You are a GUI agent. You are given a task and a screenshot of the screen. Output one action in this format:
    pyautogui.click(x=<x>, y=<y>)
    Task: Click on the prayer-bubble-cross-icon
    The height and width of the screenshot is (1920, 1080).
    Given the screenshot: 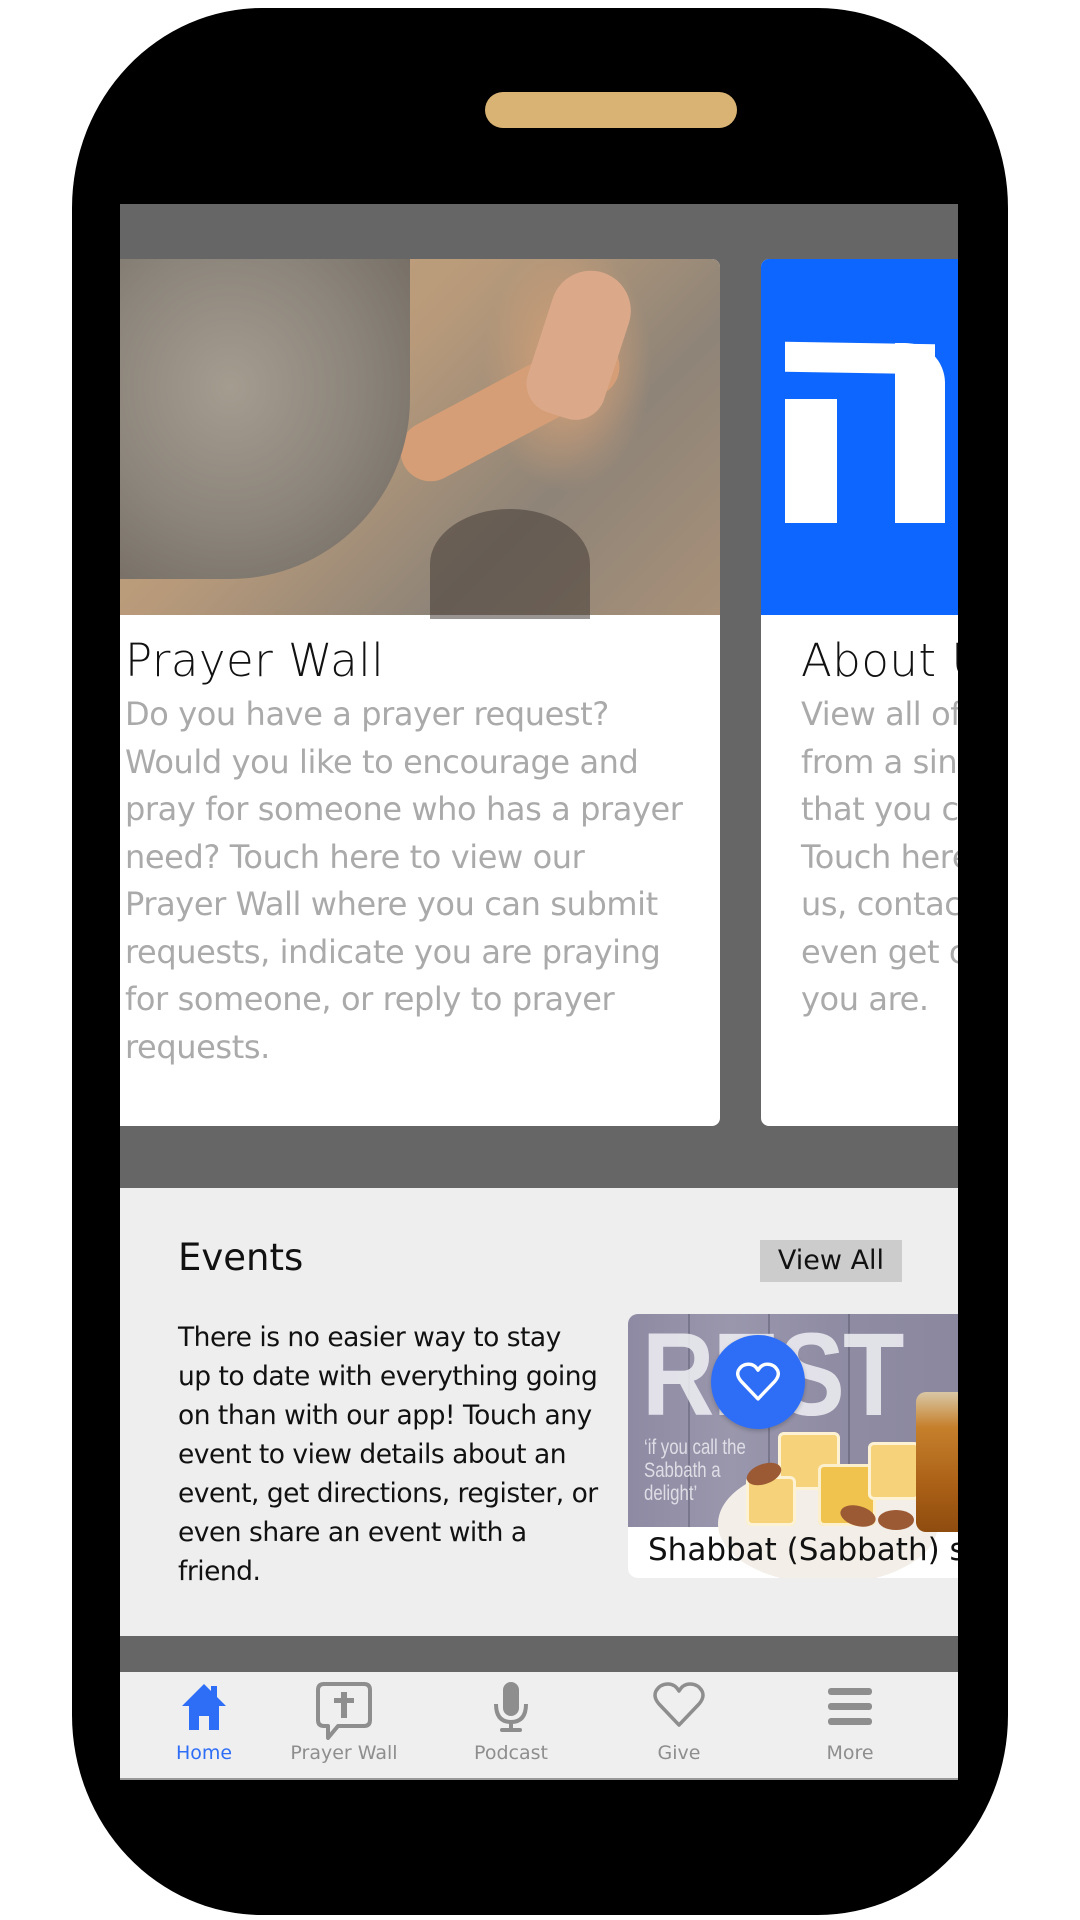 What is the action you would take?
    pyautogui.click(x=344, y=1711)
    